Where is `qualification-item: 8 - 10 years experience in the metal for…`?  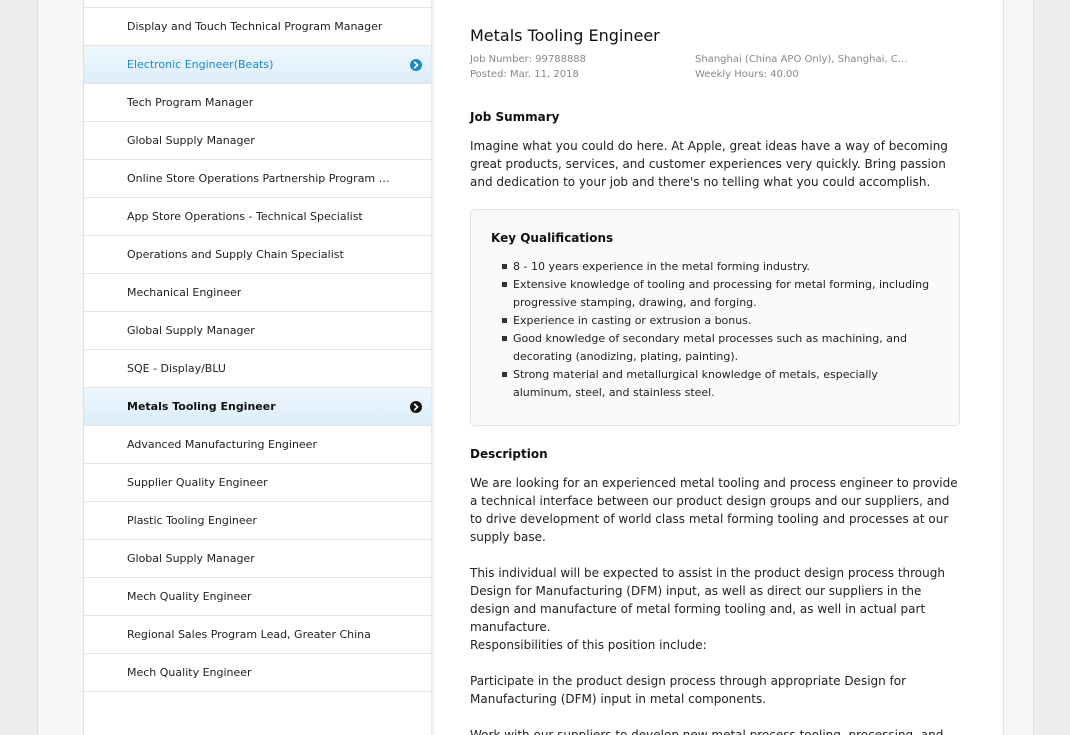
qualification-item: 8 - 10 years experience in the metal for… is located at coordinates (717, 267).